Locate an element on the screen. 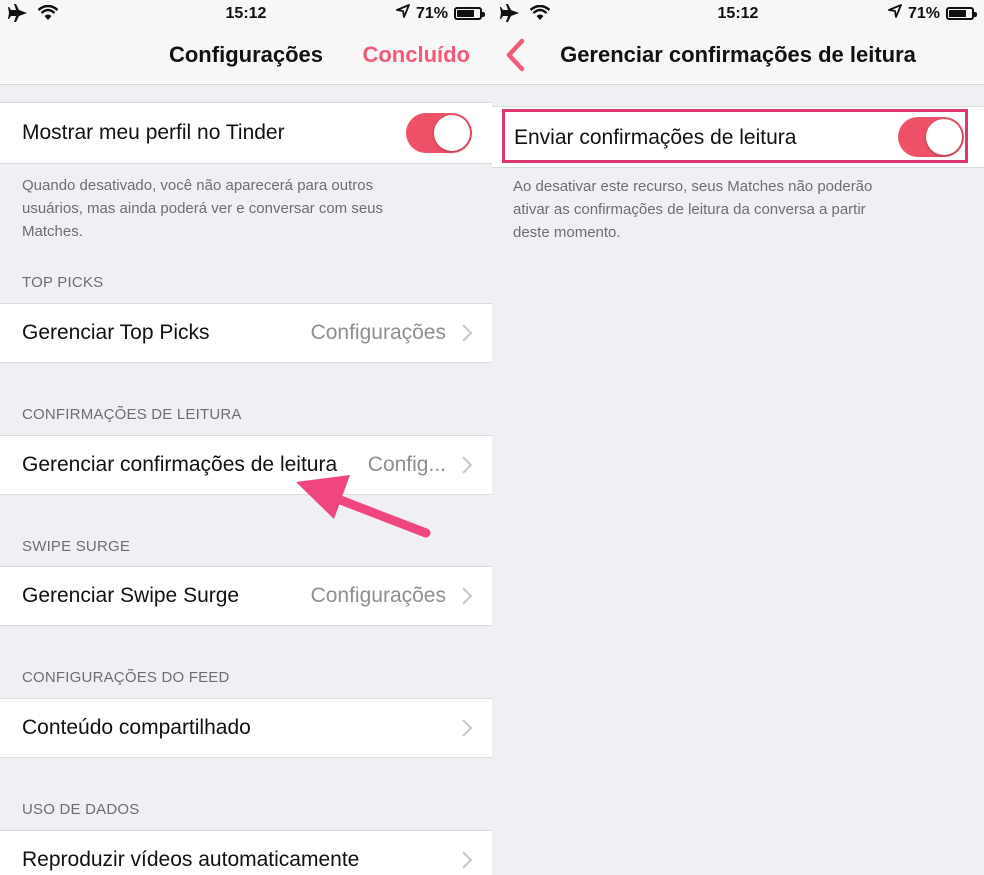  battery-percent: 71% is located at coordinates (923, 13).